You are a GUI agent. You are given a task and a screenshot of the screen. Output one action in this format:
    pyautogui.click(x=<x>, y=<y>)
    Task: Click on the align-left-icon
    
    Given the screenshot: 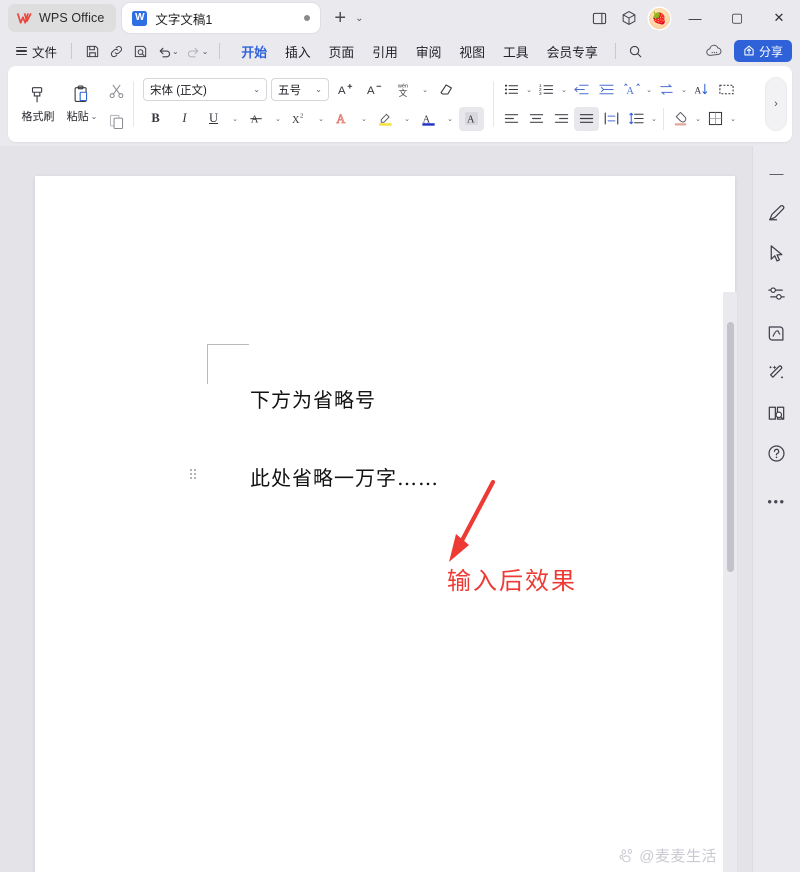 What is the action you would take?
    pyautogui.click(x=511, y=119)
    